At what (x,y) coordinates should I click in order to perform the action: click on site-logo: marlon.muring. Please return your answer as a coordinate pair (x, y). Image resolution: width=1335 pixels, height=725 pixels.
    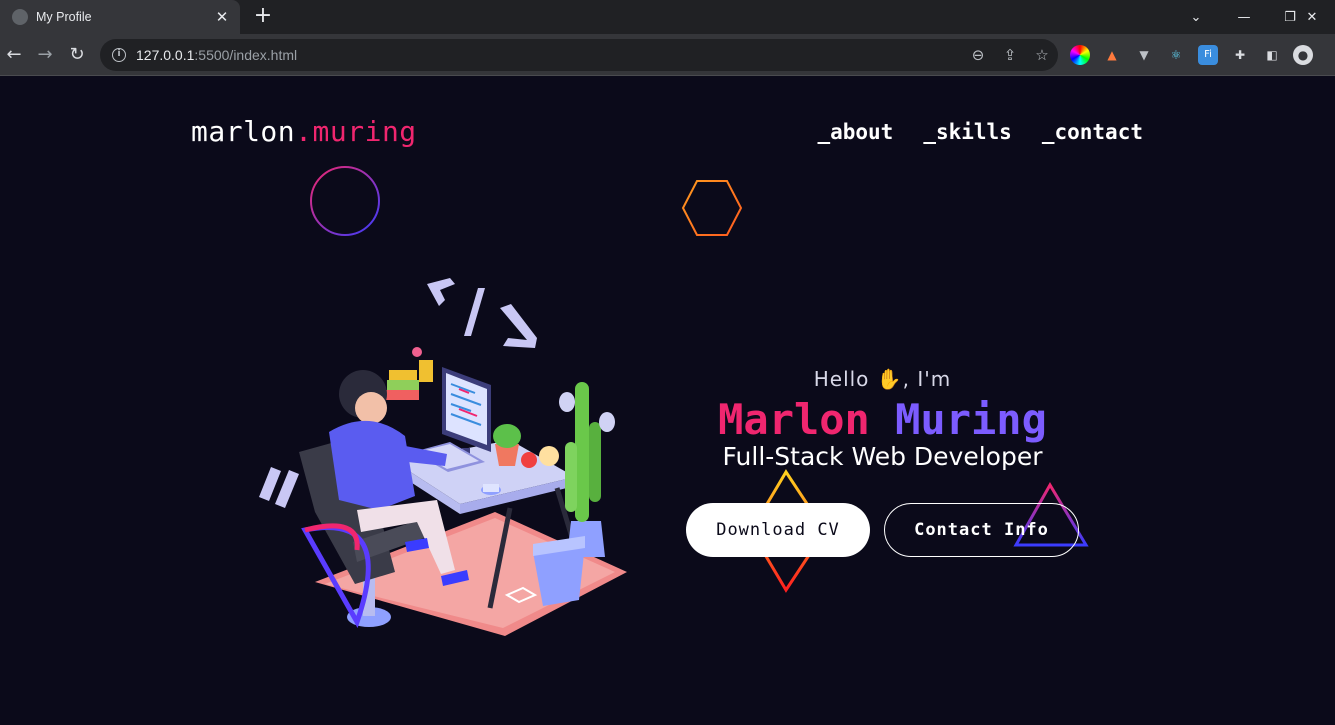
    Looking at the image, I should click on (304, 131).